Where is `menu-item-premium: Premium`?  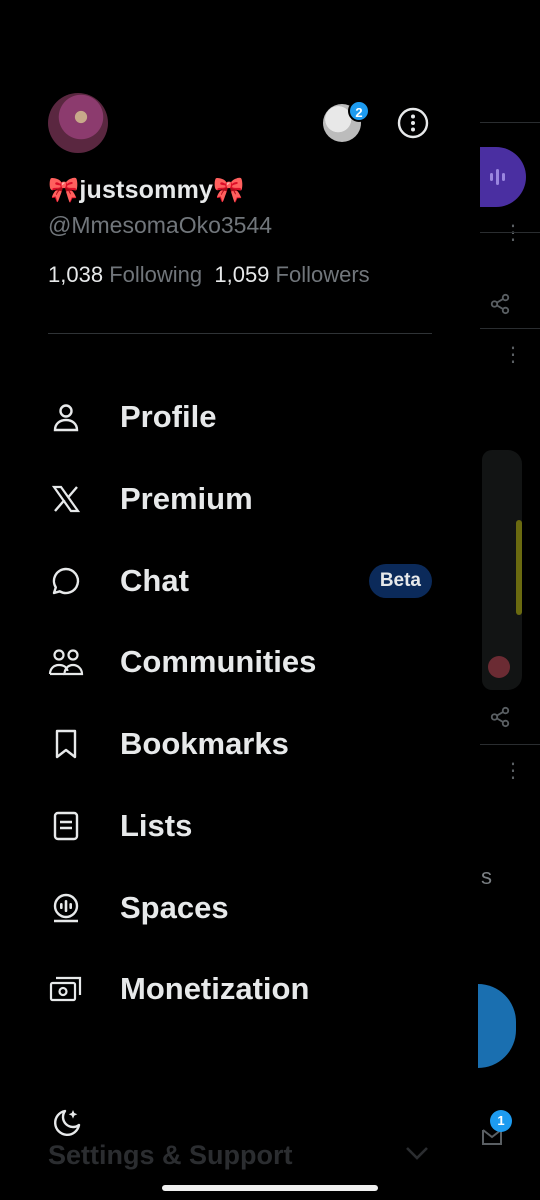 menu-item-premium: Premium is located at coordinates (240, 499).